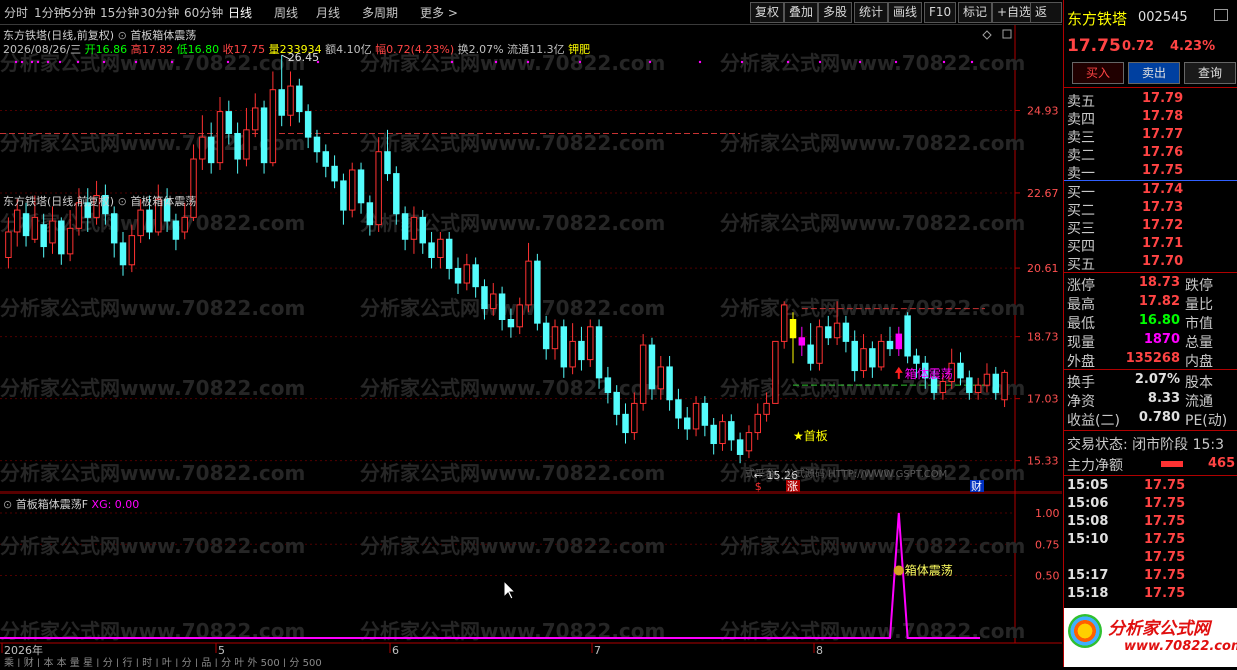  I want to click on sell-button: 卖出, so click(1154, 73).